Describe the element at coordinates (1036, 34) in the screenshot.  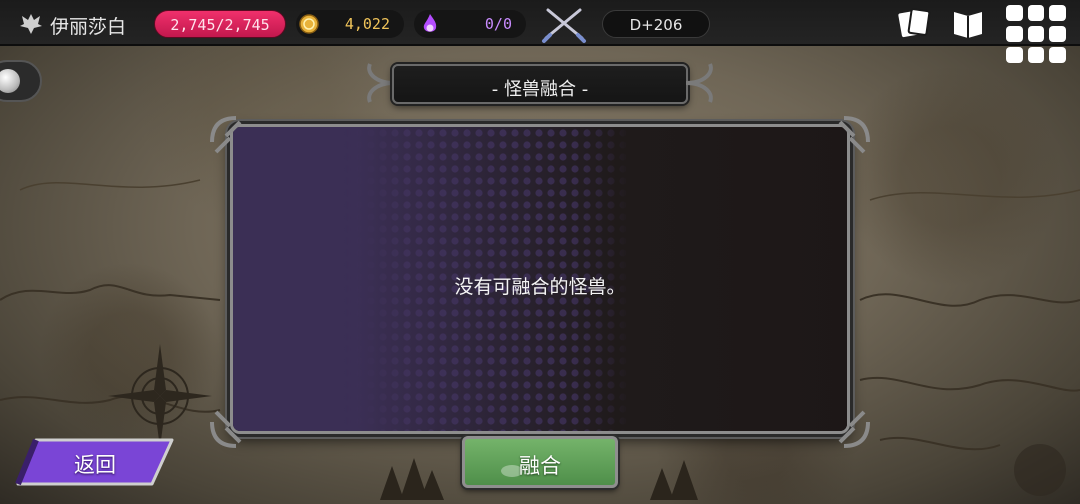
I see `menu-grid-icon` at that location.